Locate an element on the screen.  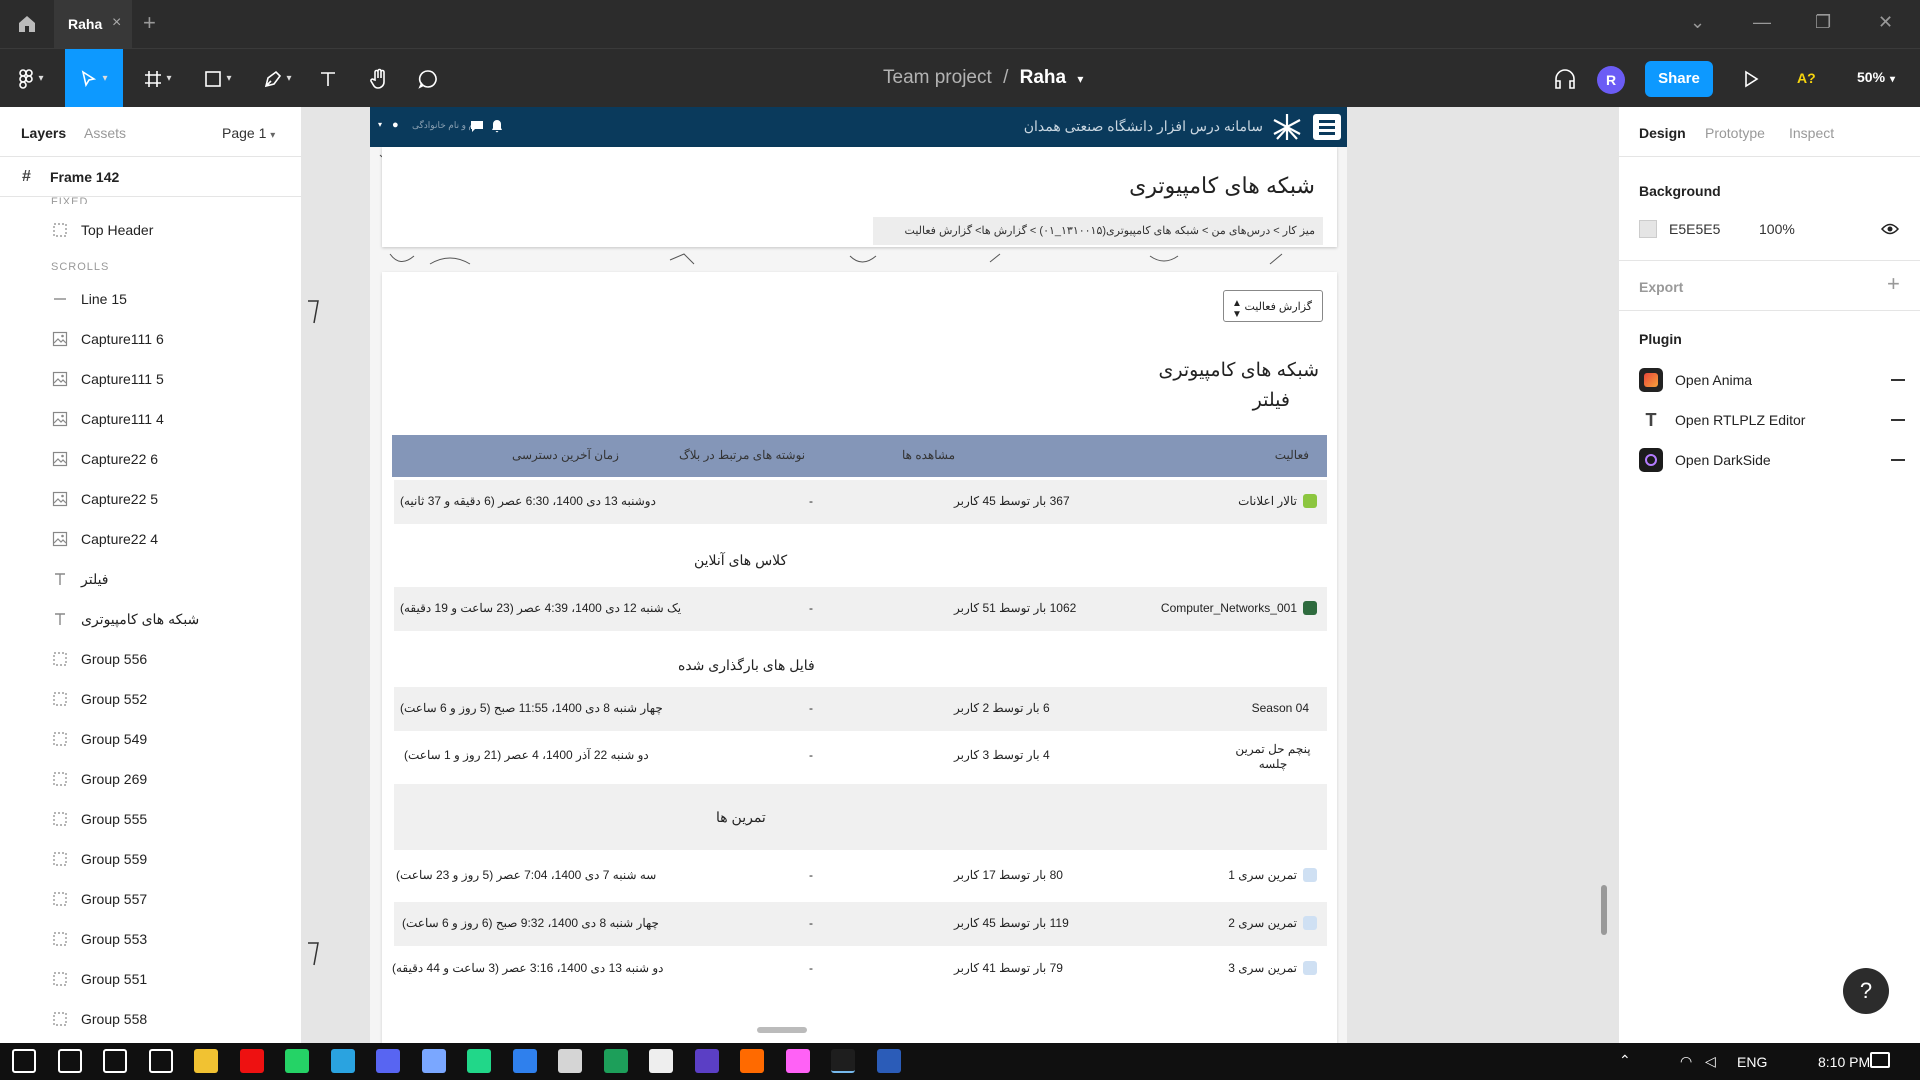
xampp-icon is located at coordinates (570, 1061).